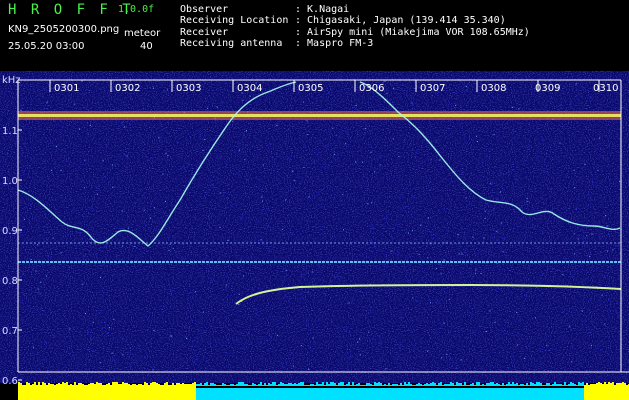 The image size is (629, 400). What do you see at coordinates (400, 20) in the screenshot?
I see `location-value: : Chigasaki, Japan (139.414 35.340)` at bounding box center [400, 20].